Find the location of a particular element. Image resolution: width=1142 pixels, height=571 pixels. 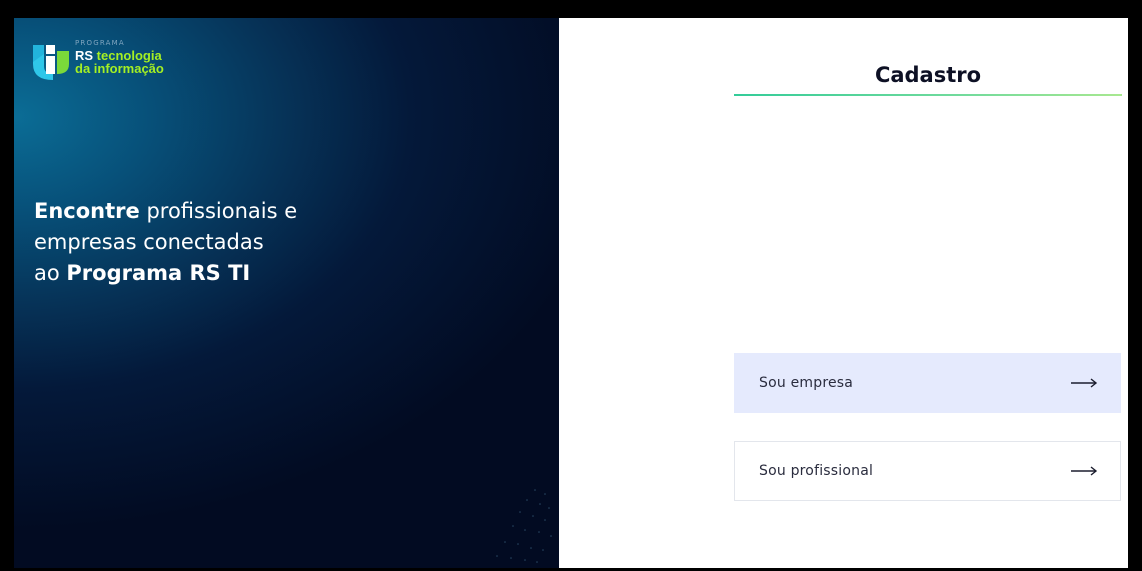

logo-wordmark: PROGRAMA RS tecnologia da informação is located at coordinates (119, 57).